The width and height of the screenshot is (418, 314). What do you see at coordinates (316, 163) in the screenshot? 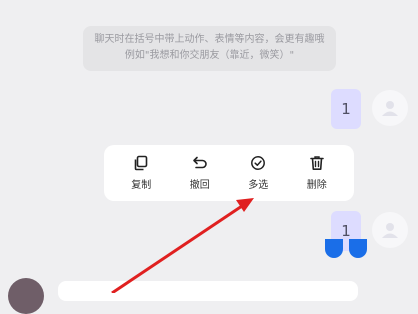
I see `trash-icon` at bounding box center [316, 163].